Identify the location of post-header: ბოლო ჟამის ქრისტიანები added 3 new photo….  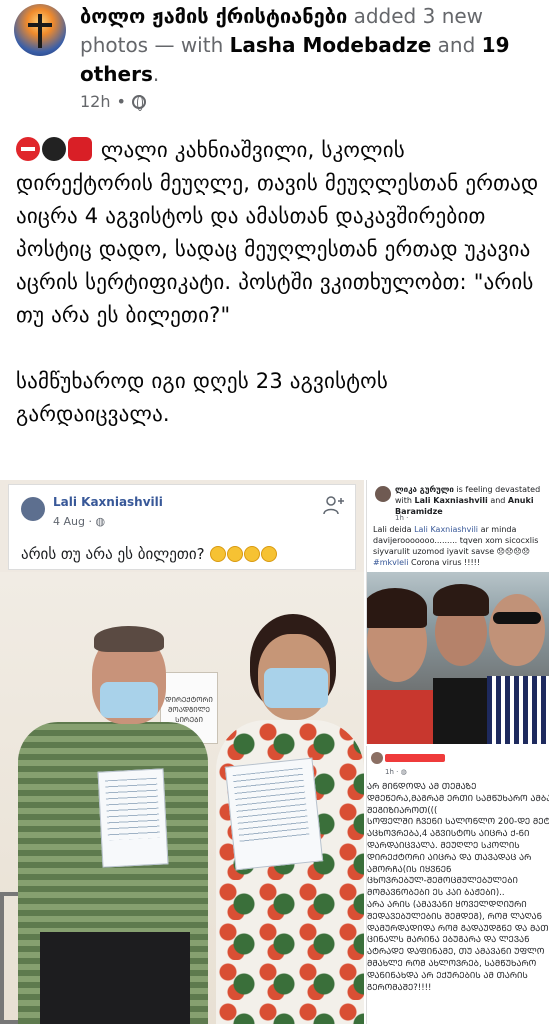
(274, 60).